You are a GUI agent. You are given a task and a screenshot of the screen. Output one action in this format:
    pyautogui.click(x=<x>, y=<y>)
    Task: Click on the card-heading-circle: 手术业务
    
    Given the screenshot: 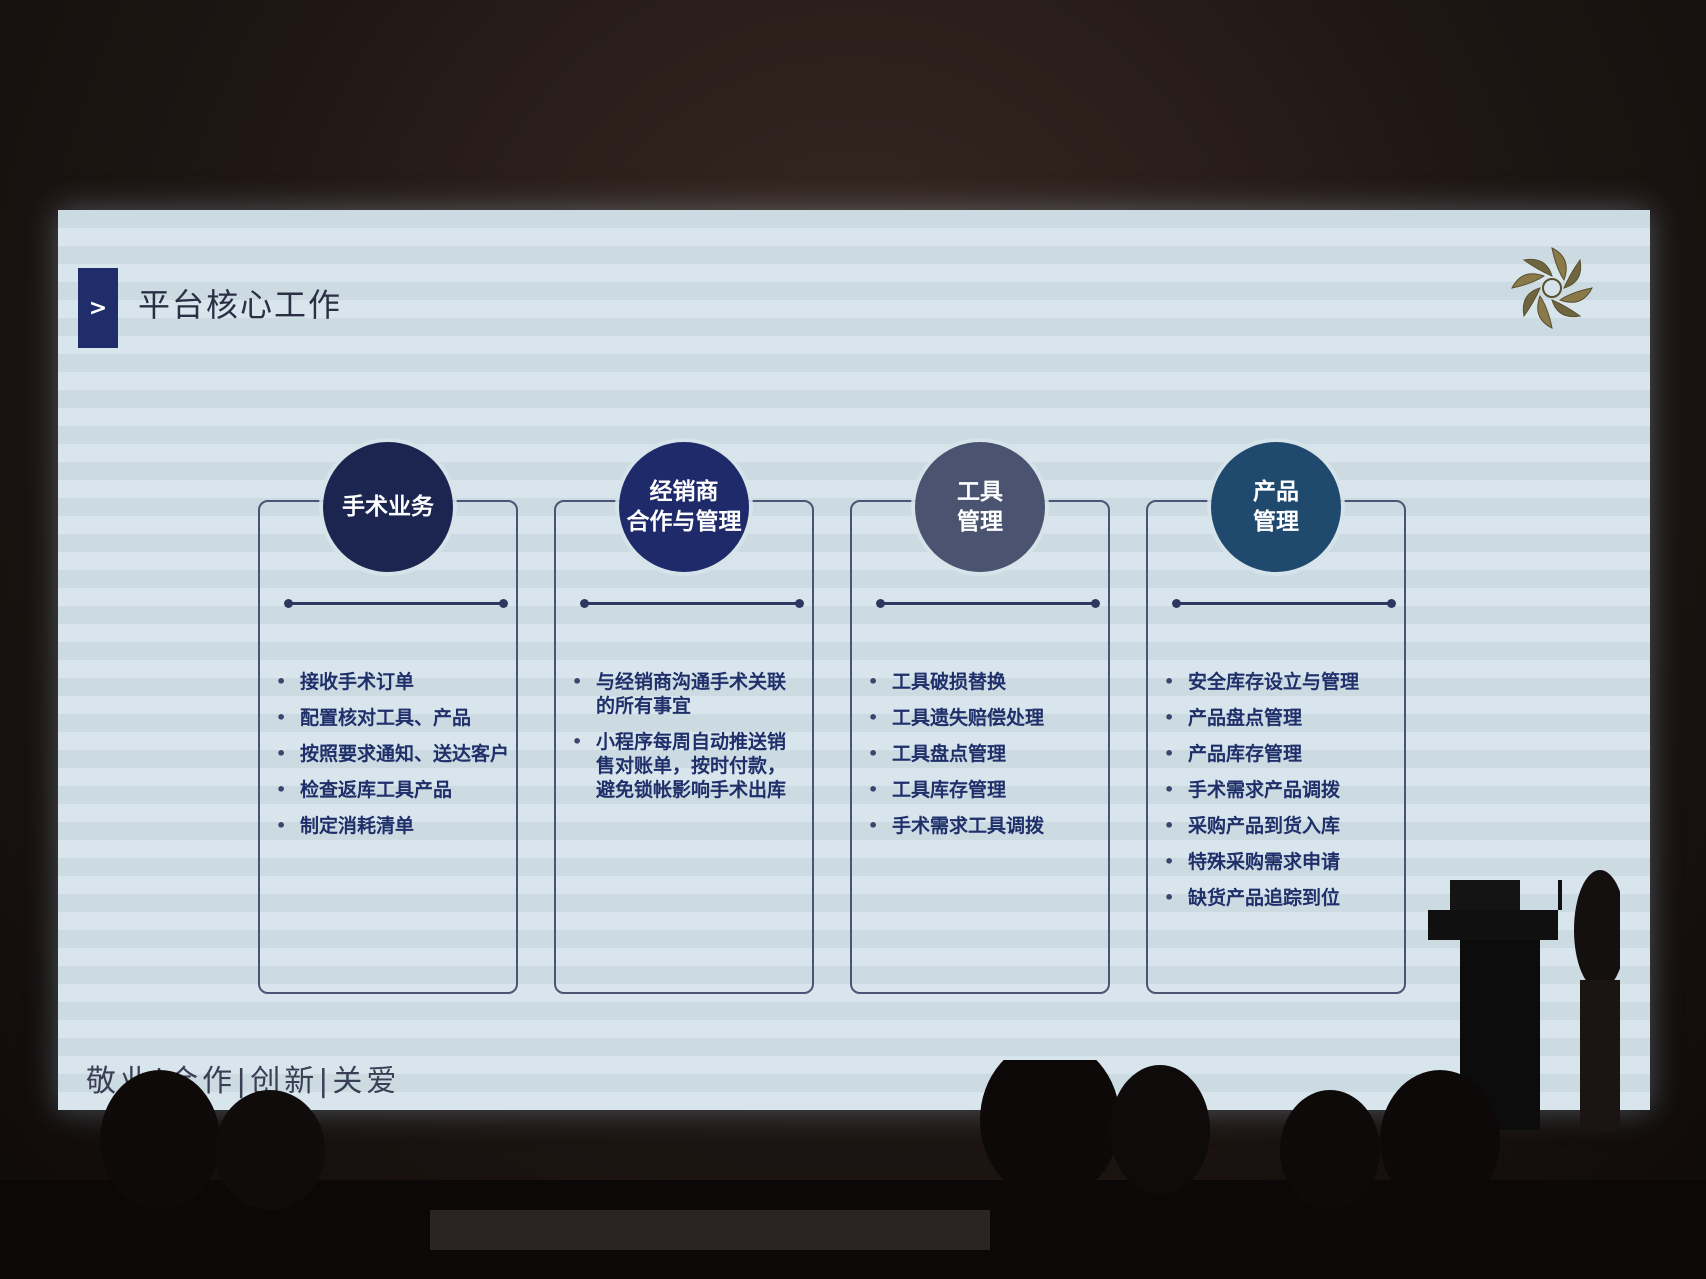 What is the action you would take?
    pyautogui.click(x=388, y=507)
    